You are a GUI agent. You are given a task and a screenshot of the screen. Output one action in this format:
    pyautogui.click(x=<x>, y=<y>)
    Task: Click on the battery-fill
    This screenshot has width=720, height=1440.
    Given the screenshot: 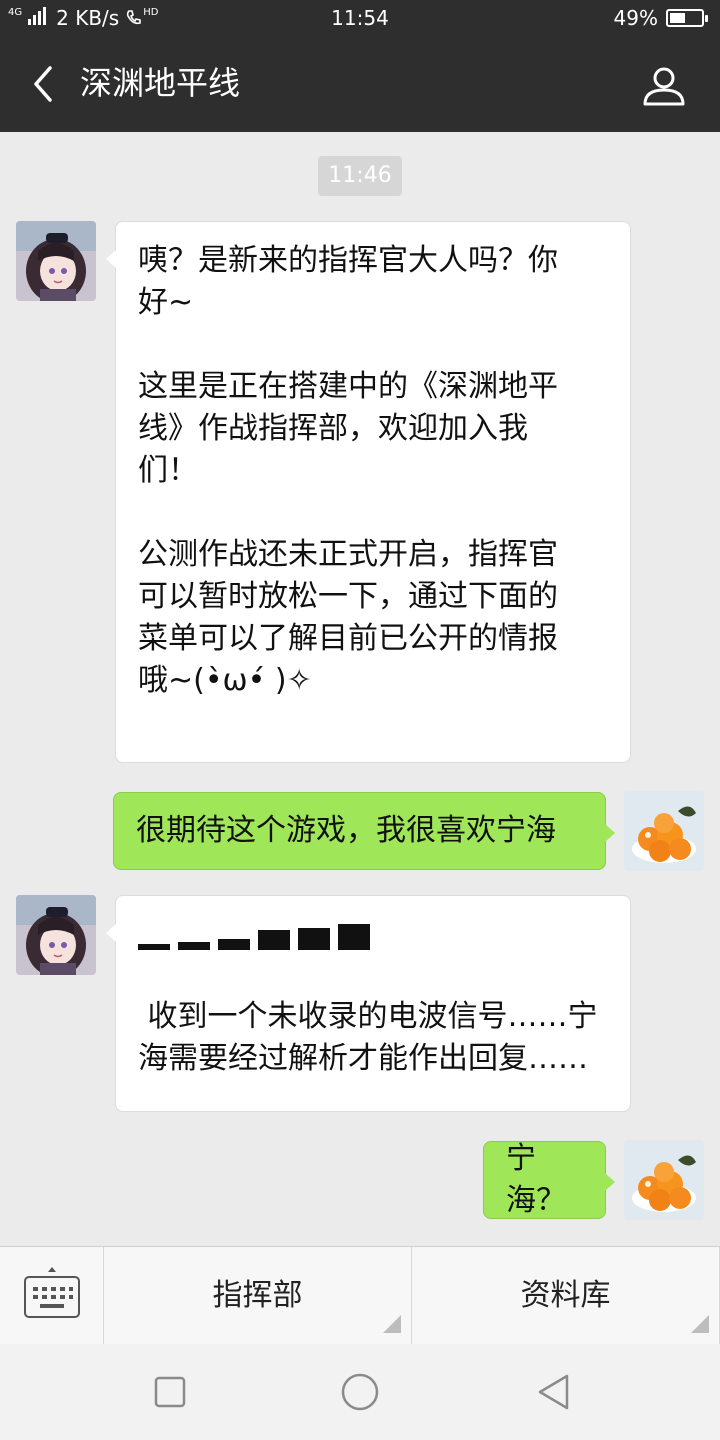 What is the action you would take?
    pyautogui.click(x=677, y=18)
    